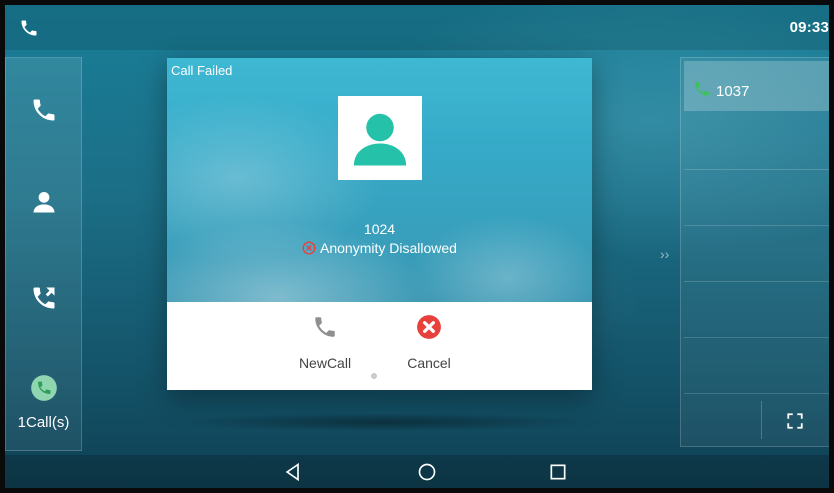 The width and height of the screenshot is (834, 493). Describe the element at coordinates (429, 327) in the screenshot. I see `cancel-icon` at that location.